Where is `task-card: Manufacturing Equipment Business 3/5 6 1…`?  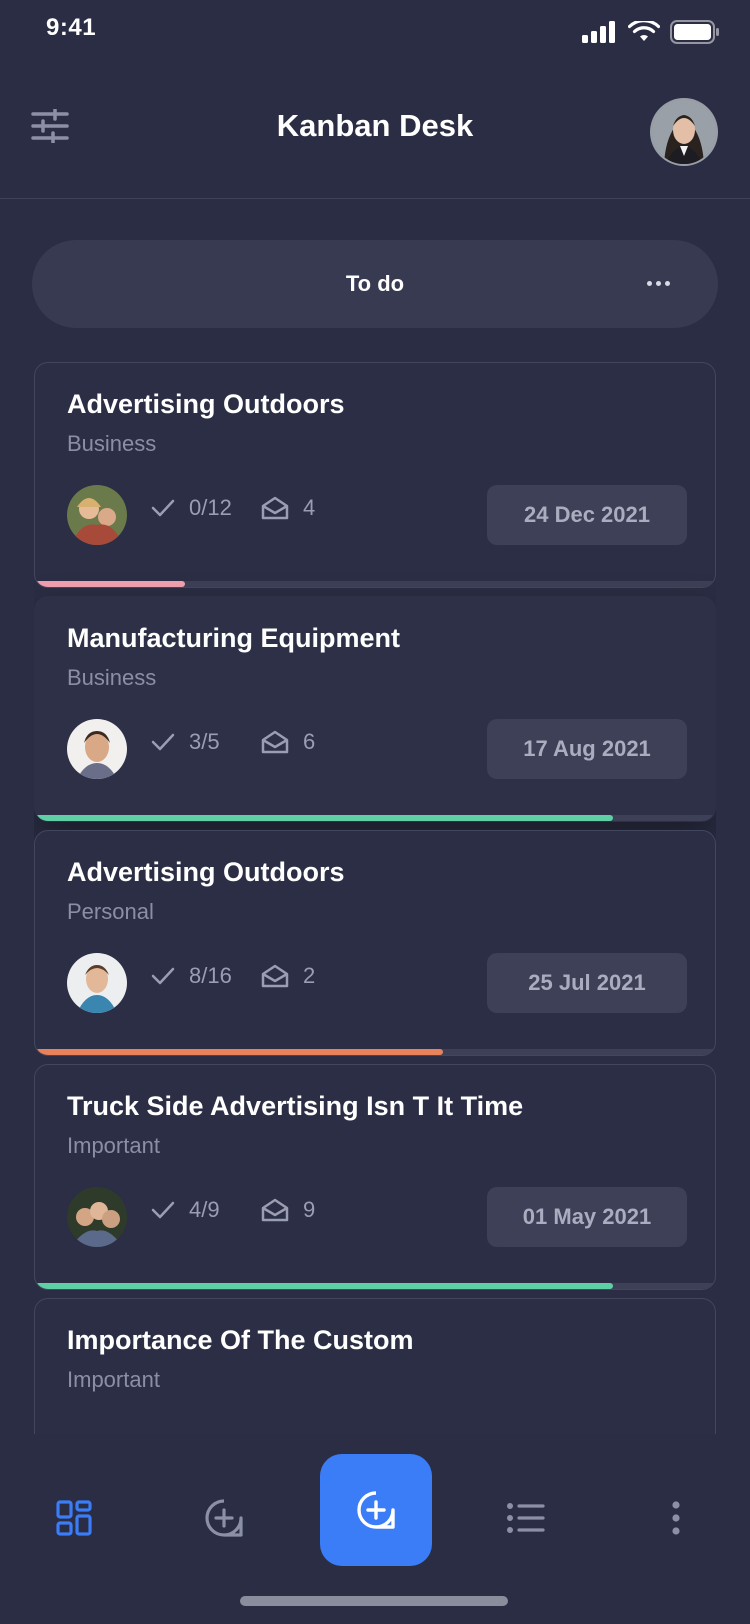 task-card: Manufacturing Equipment Business 3/5 6 1… is located at coordinates (375, 709).